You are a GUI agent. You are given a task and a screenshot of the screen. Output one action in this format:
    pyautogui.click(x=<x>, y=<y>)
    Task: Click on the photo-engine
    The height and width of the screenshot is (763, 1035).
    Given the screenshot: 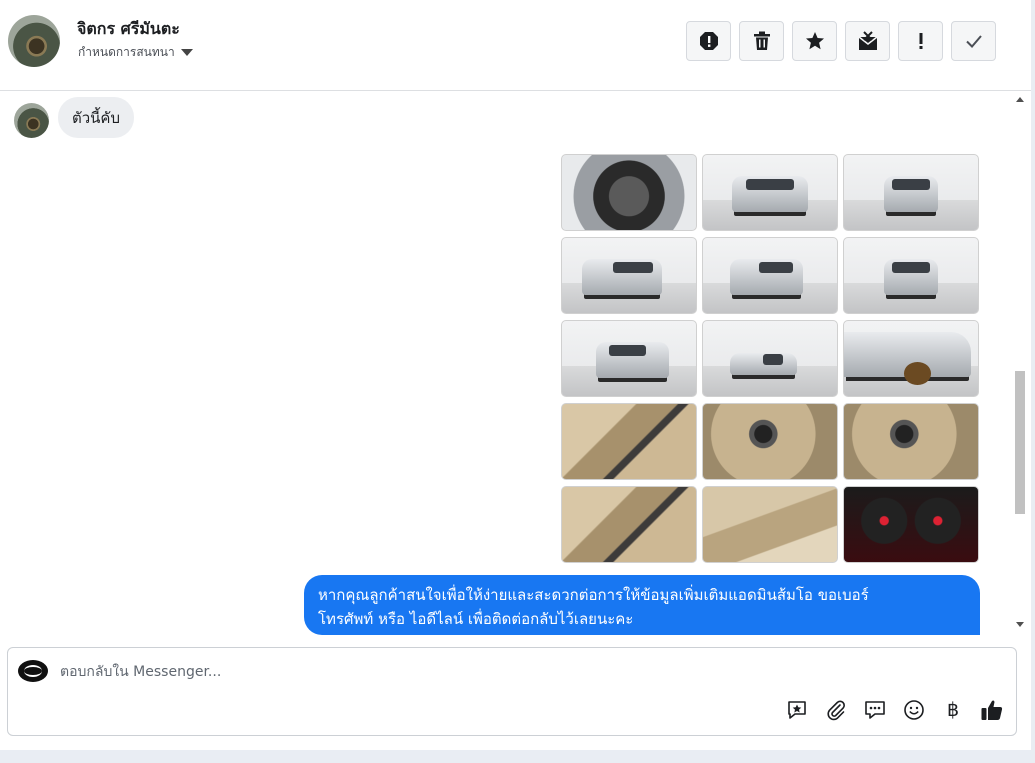 What is the action you would take?
    pyautogui.click(x=629, y=192)
    